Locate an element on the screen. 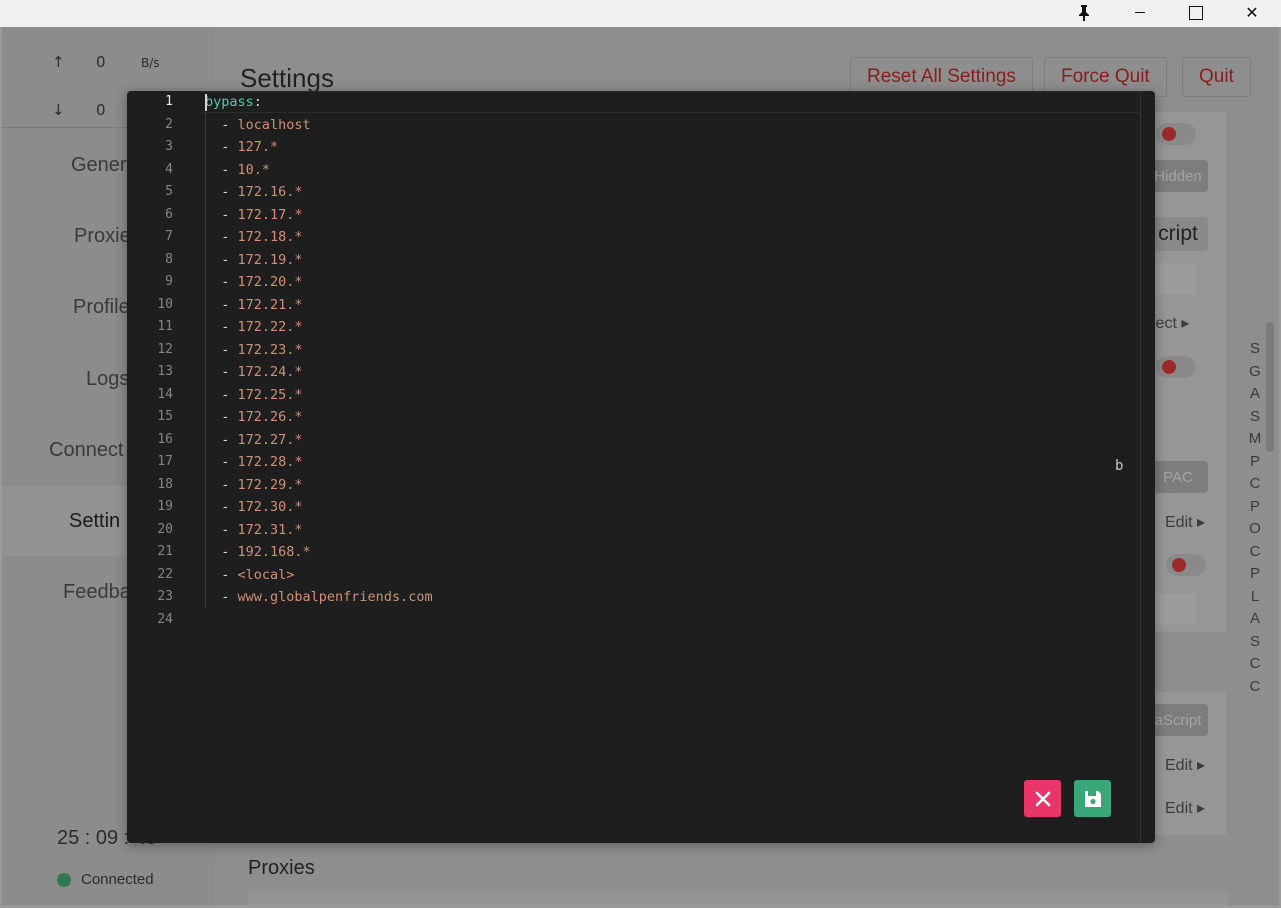  quit-button: Quit is located at coordinates (1216, 77).